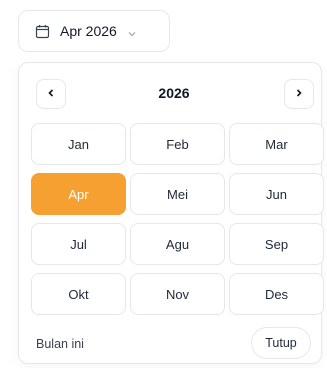 Image resolution: width=327 pixels, height=368 pixels. I want to click on chevron-right-icon, so click(299, 94).